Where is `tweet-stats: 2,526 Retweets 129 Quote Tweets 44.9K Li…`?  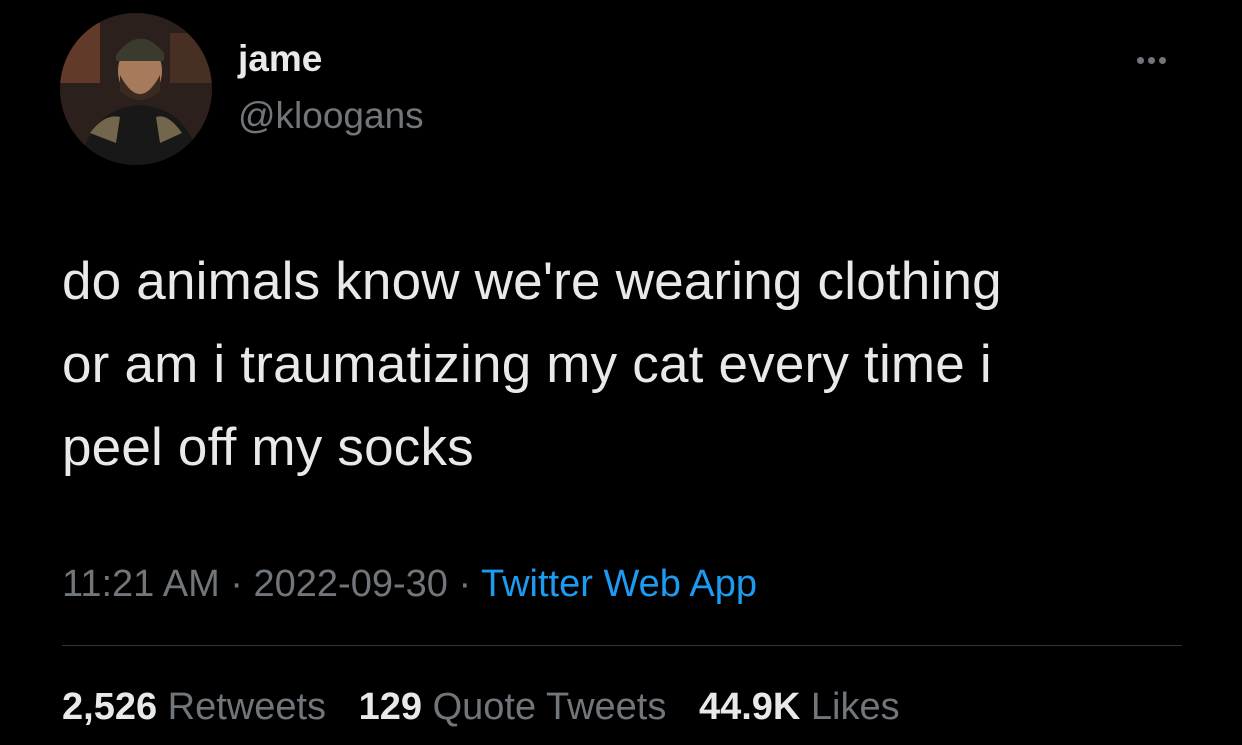 tweet-stats: 2,526 Retweets 129 Quote Tweets 44.9K Li… is located at coordinates (492, 707).